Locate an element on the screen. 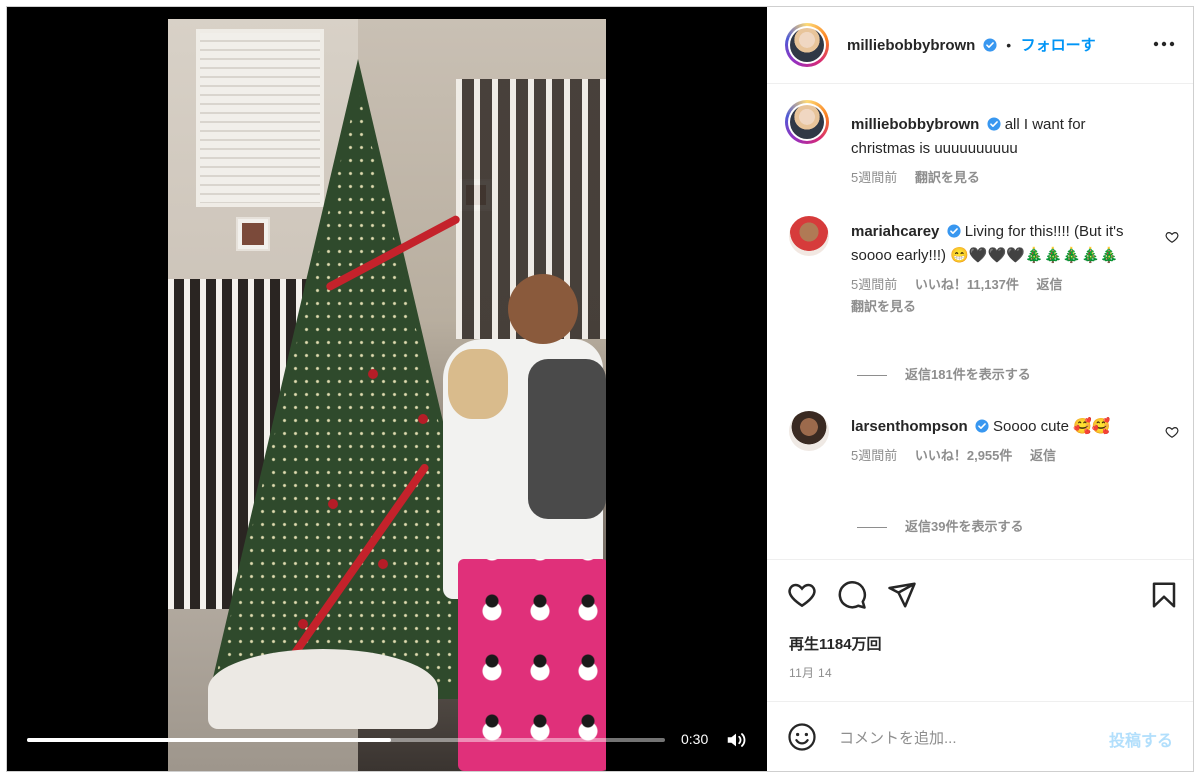 Image resolution: width=1200 pixels, height=776 pixels. comment-input is located at coordinates (964, 738).